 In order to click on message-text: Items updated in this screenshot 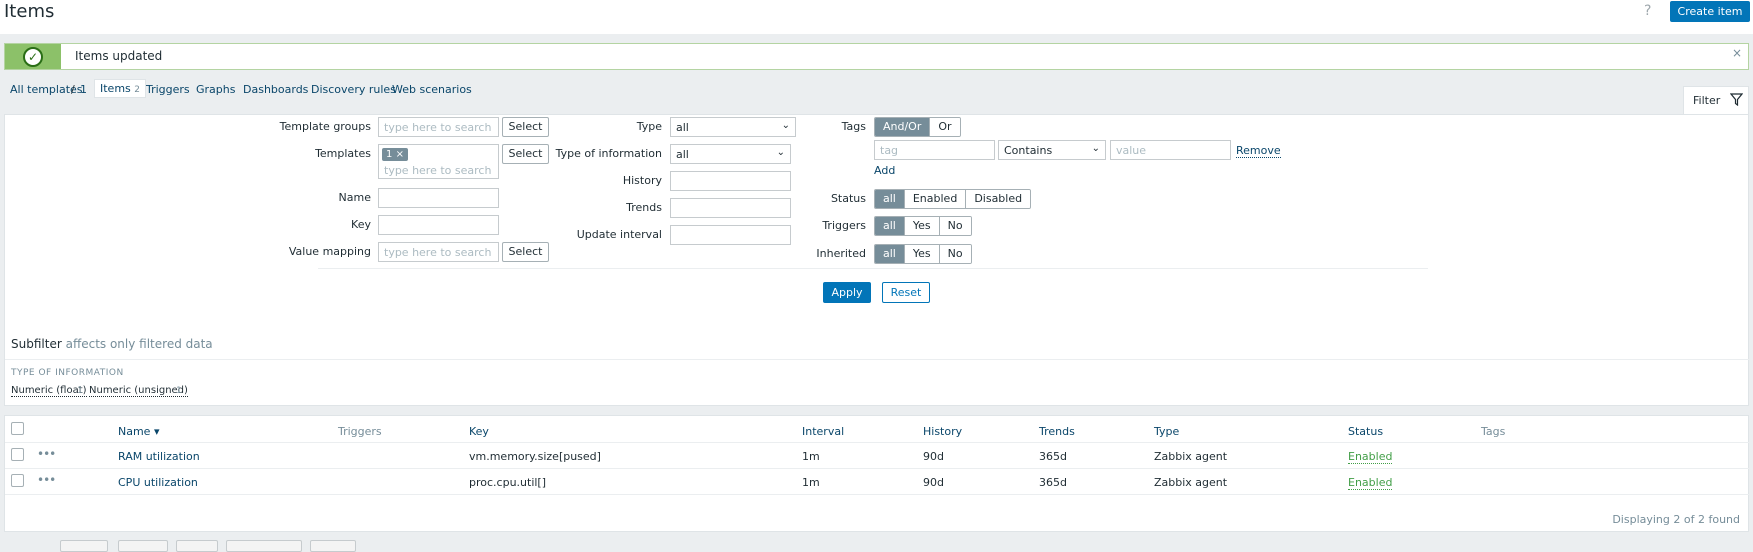, I will do `click(119, 56)`.